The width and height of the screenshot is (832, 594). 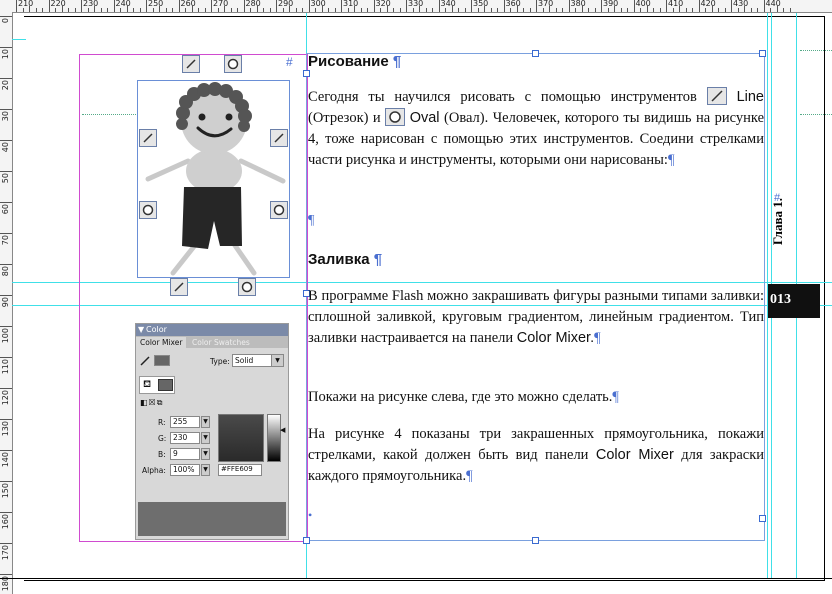 What do you see at coordinates (185, 470) in the screenshot?
I see `alpha-value-field: 100%` at bounding box center [185, 470].